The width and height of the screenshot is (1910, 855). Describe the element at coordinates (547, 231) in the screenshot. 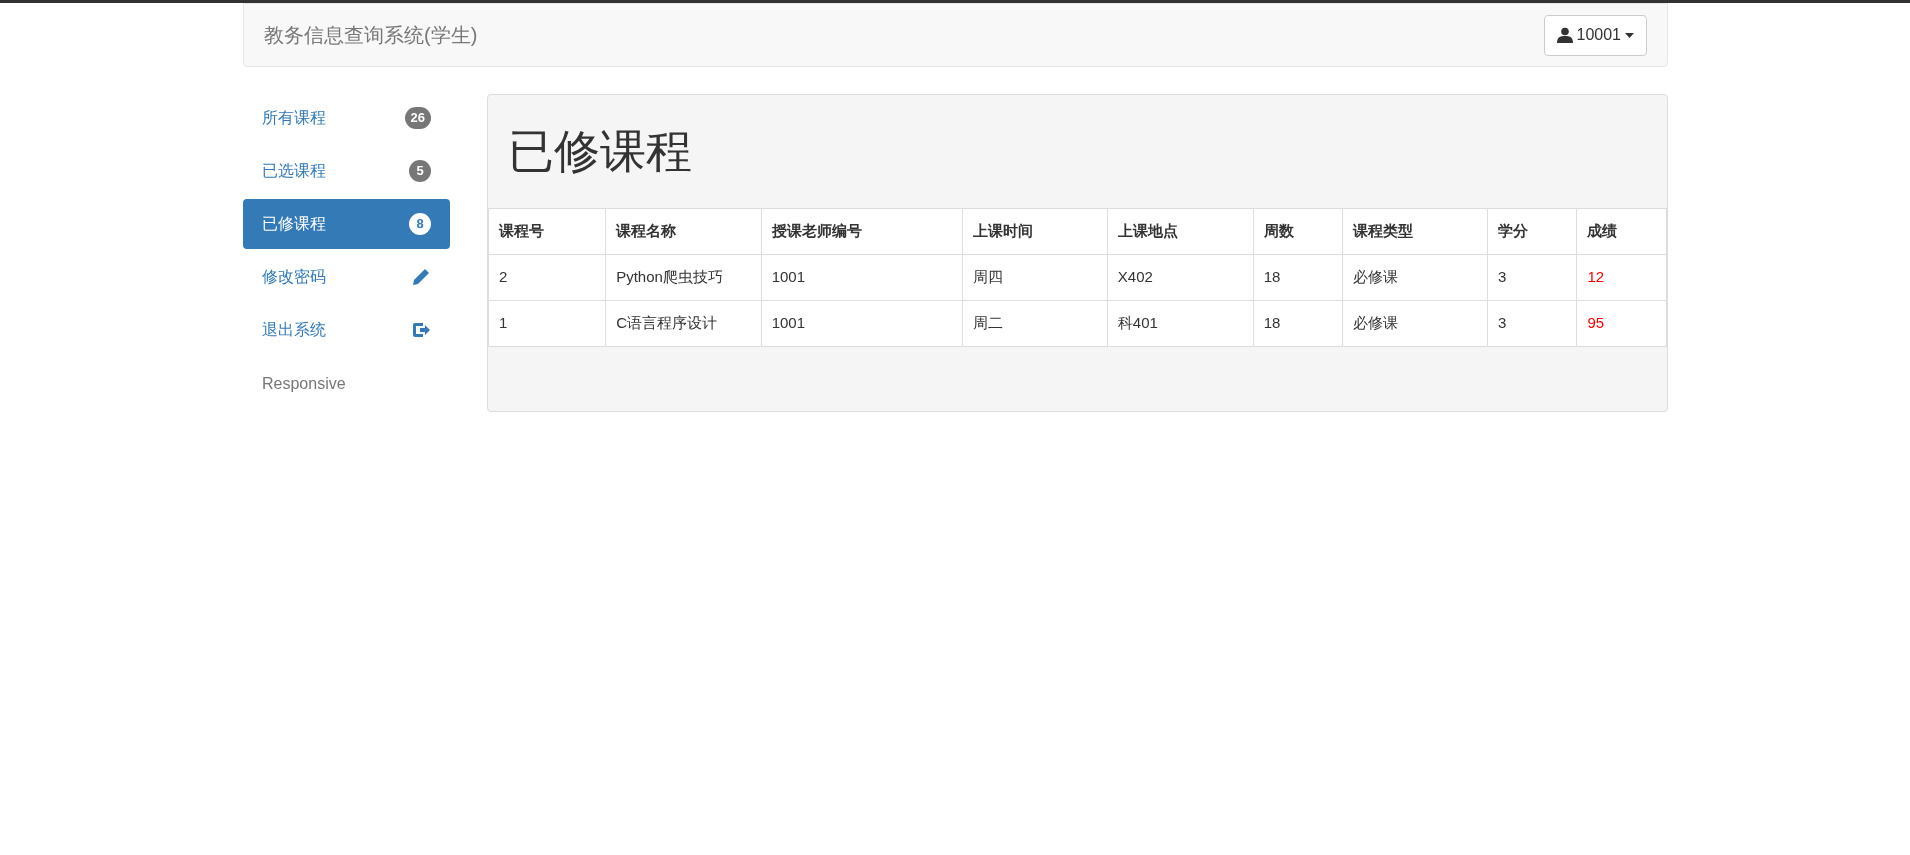

I see `column-header: 课程号` at that location.